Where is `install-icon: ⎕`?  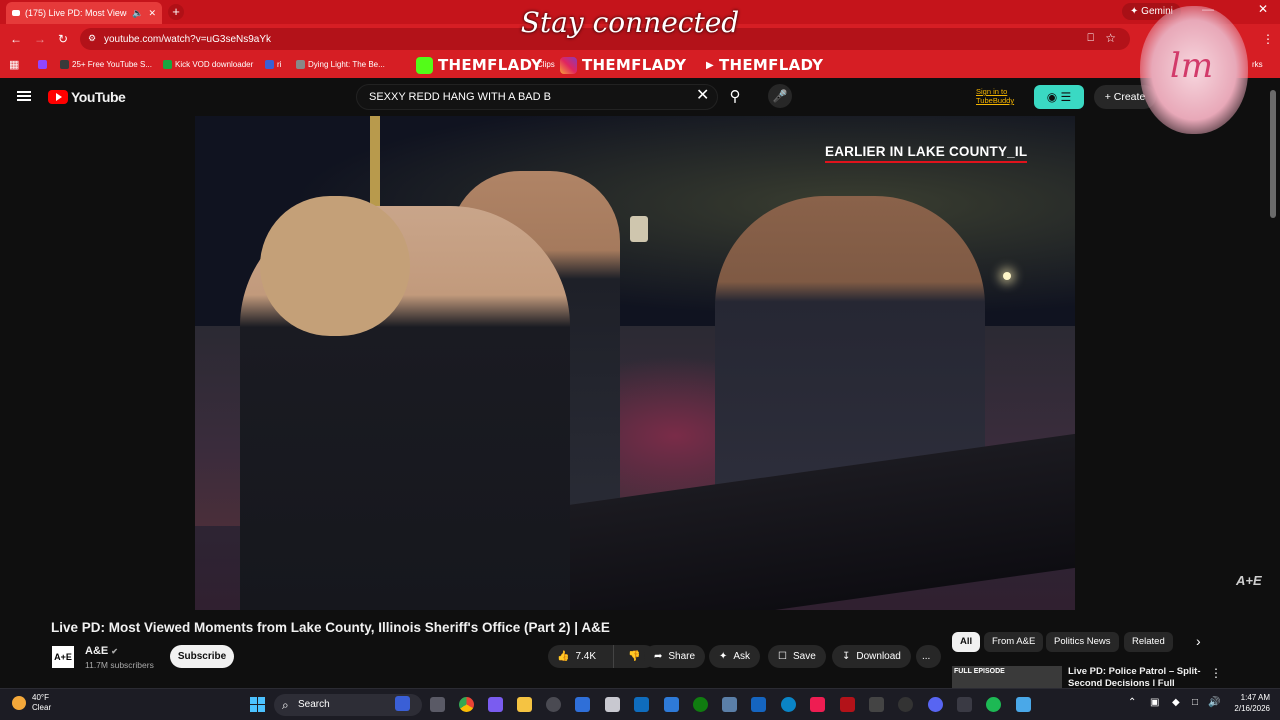 install-icon: ⎕ is located at coordinates (1090, 38).